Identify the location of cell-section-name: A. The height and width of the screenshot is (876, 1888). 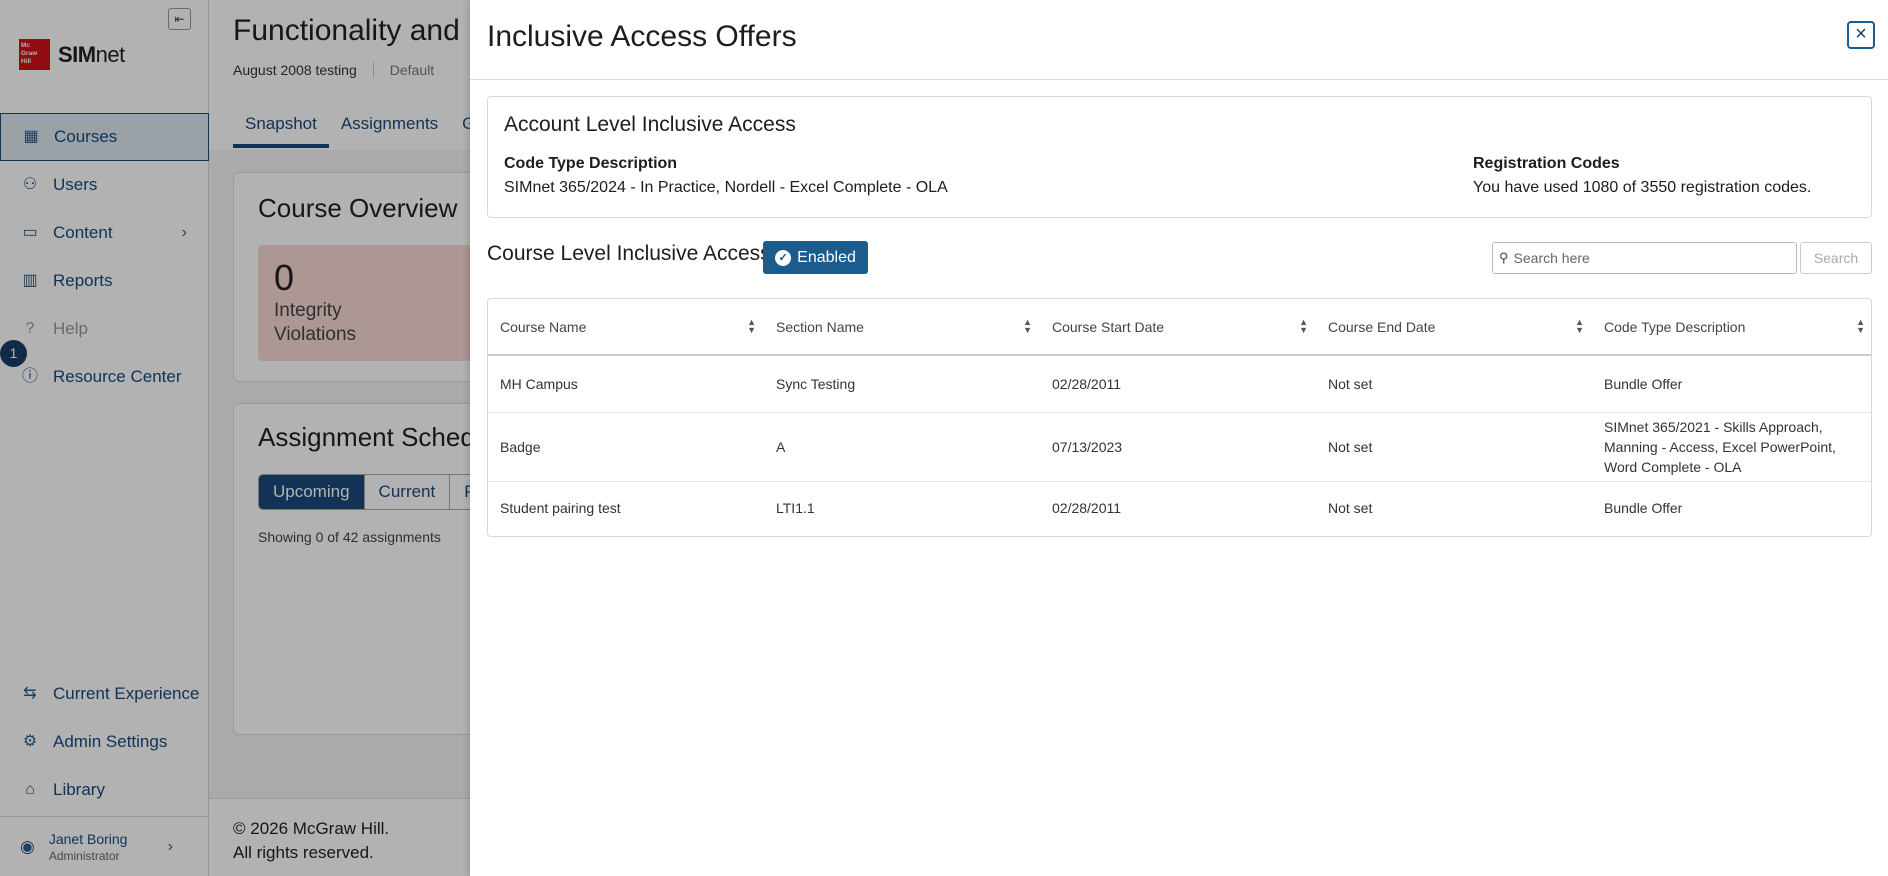
(902, 446).